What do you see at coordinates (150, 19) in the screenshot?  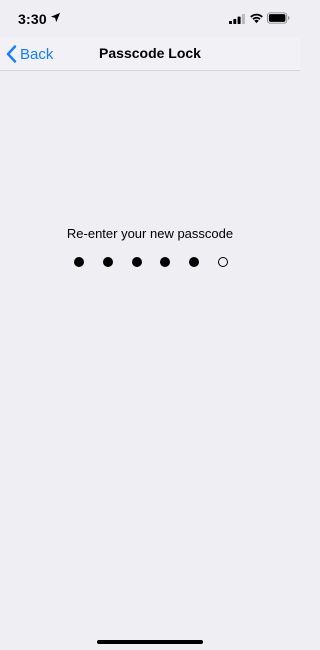 I see `status-bar: 3:30` at bounding box center [150, 19].